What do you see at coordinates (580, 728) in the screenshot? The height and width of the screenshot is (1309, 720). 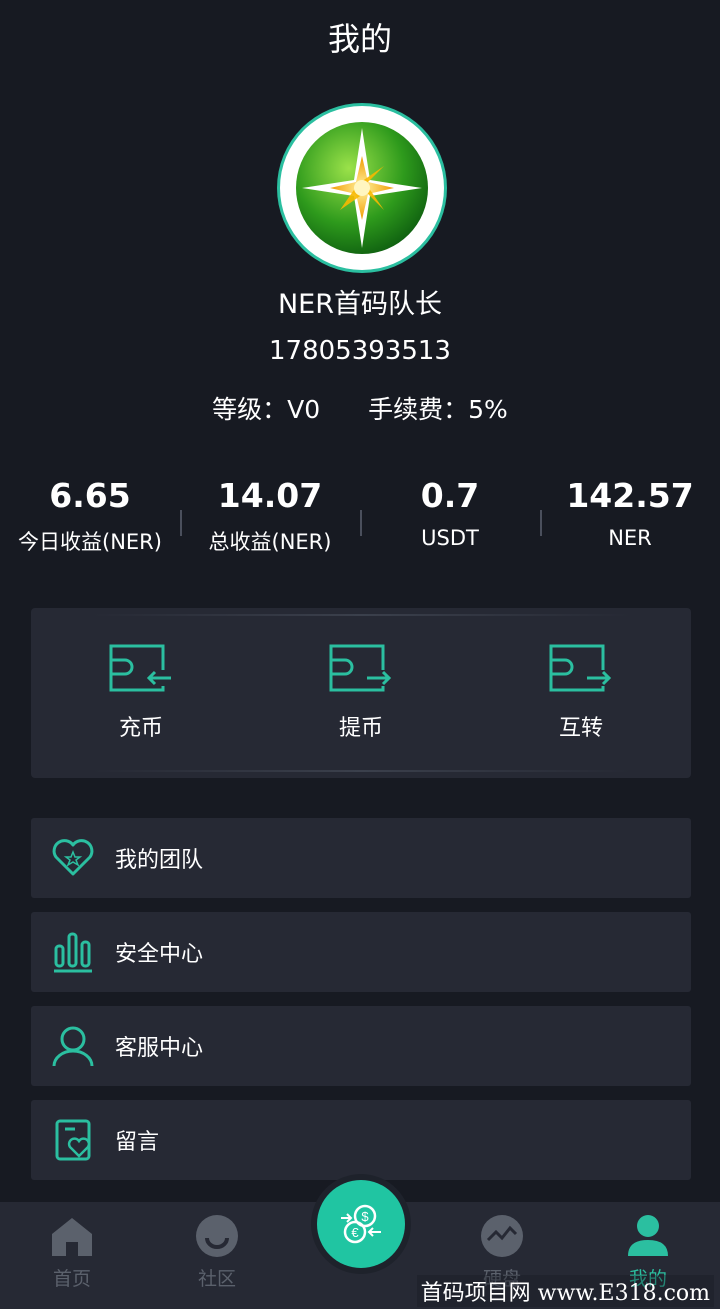 I see `action-label: 互转` at bounding box center [580, 728].